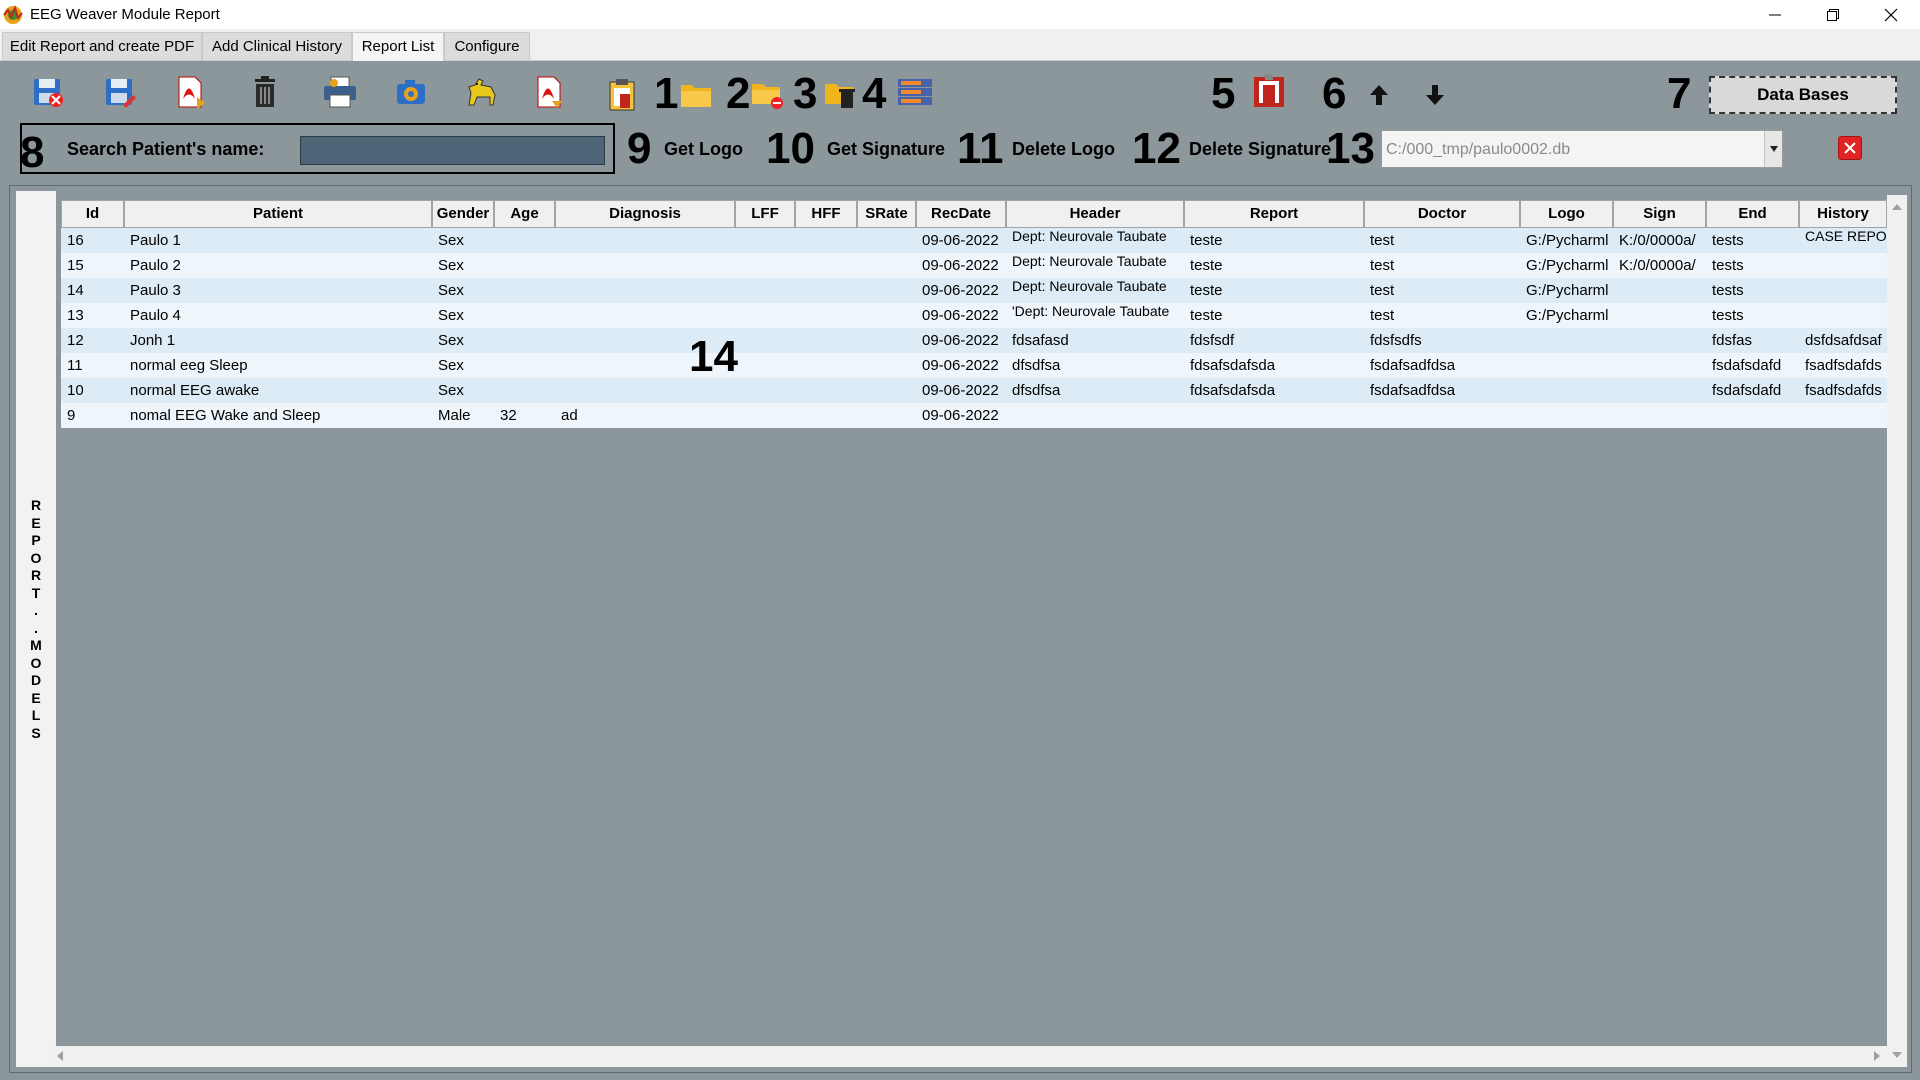  What do you see at coordinates (1897, 1055) in the screenshot?
I see `scroll-down-icon` at bounding box center [1897, 1055].